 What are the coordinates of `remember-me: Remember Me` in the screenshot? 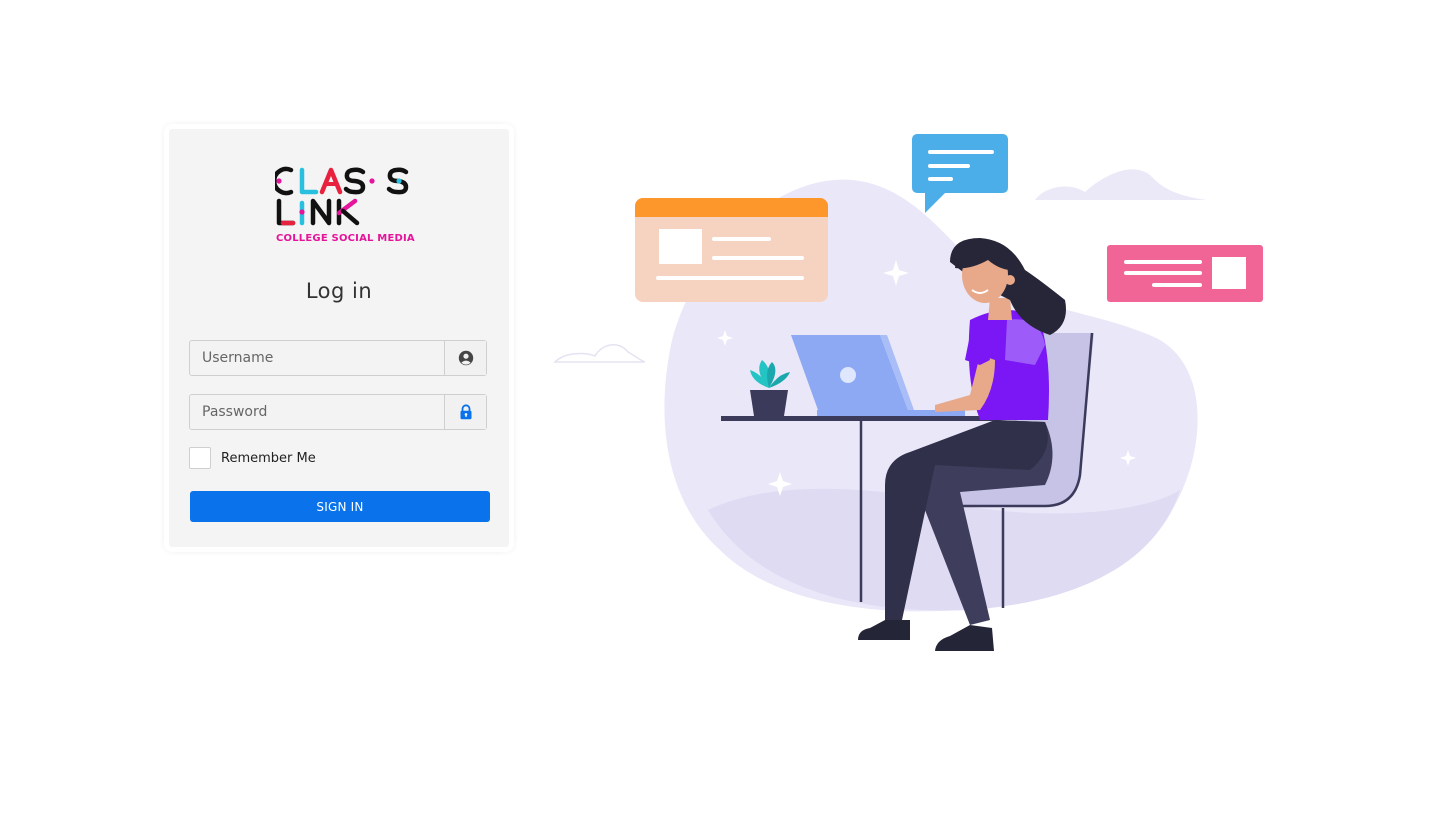 It's located at (252, 458).